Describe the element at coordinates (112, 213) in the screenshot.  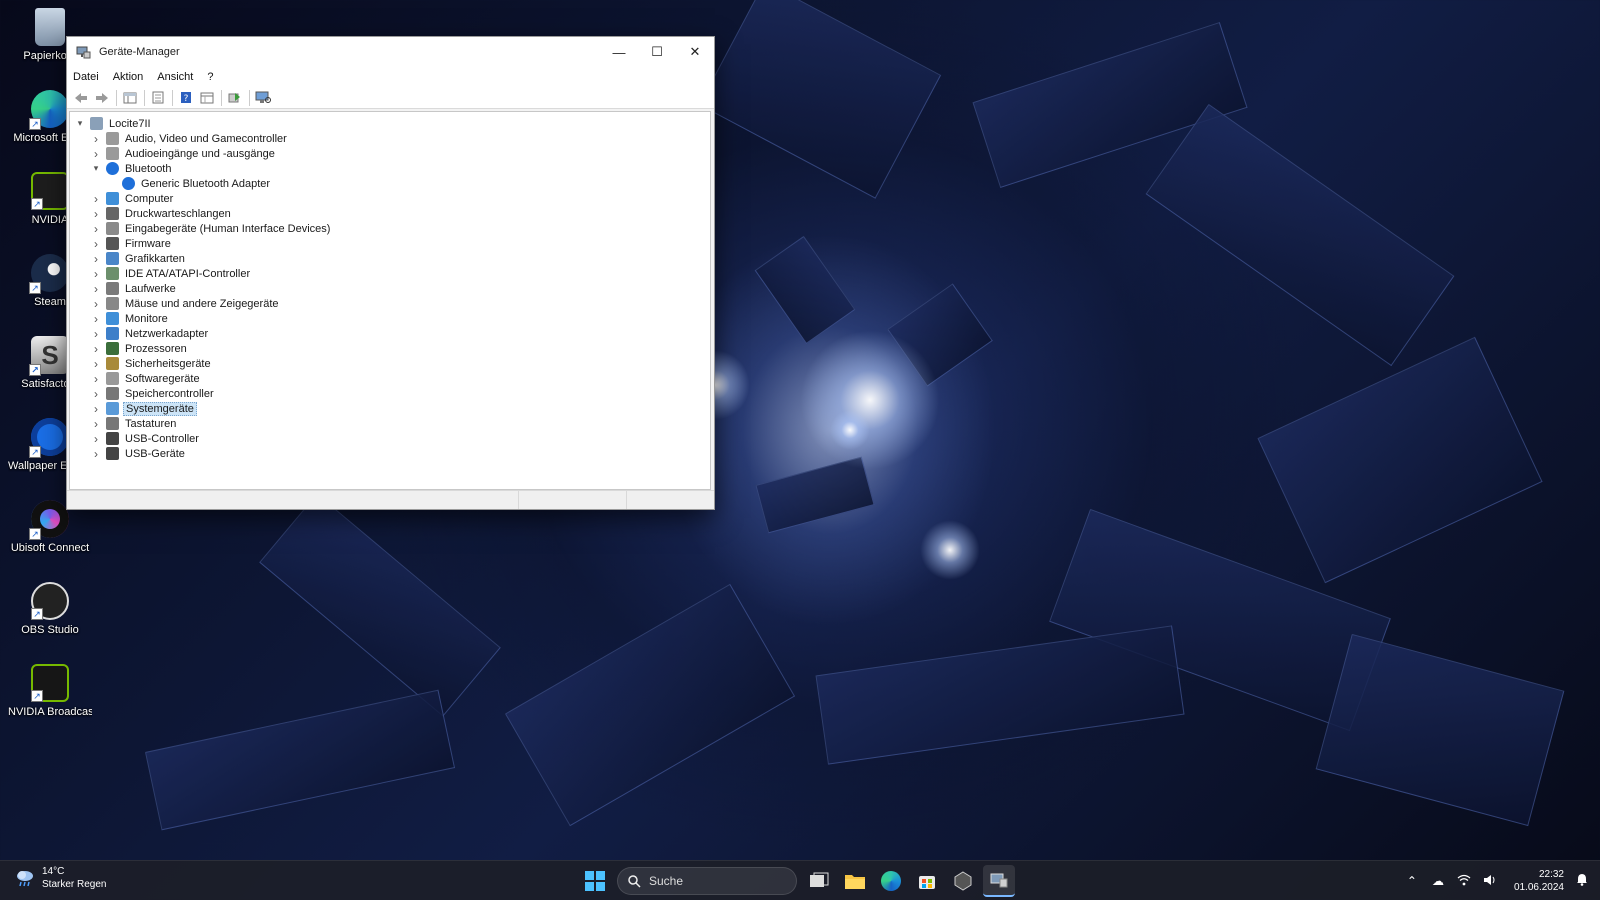
I see `printer-icon` at that location.